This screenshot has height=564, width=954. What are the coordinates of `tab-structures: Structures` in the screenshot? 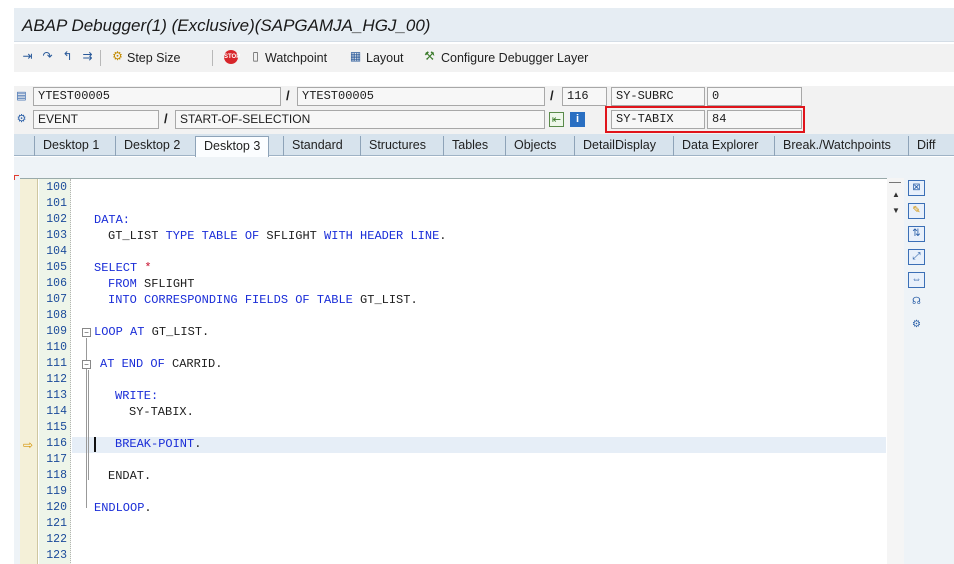 It's located at (397, 146).